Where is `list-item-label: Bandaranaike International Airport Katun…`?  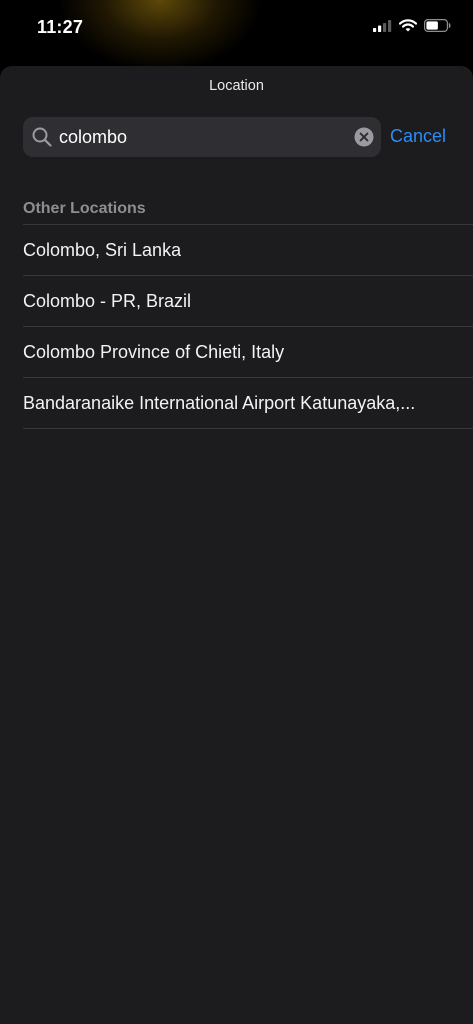 list-item-label: Bandaranaike International Airport Katun… is located at coordinates (219, 402).